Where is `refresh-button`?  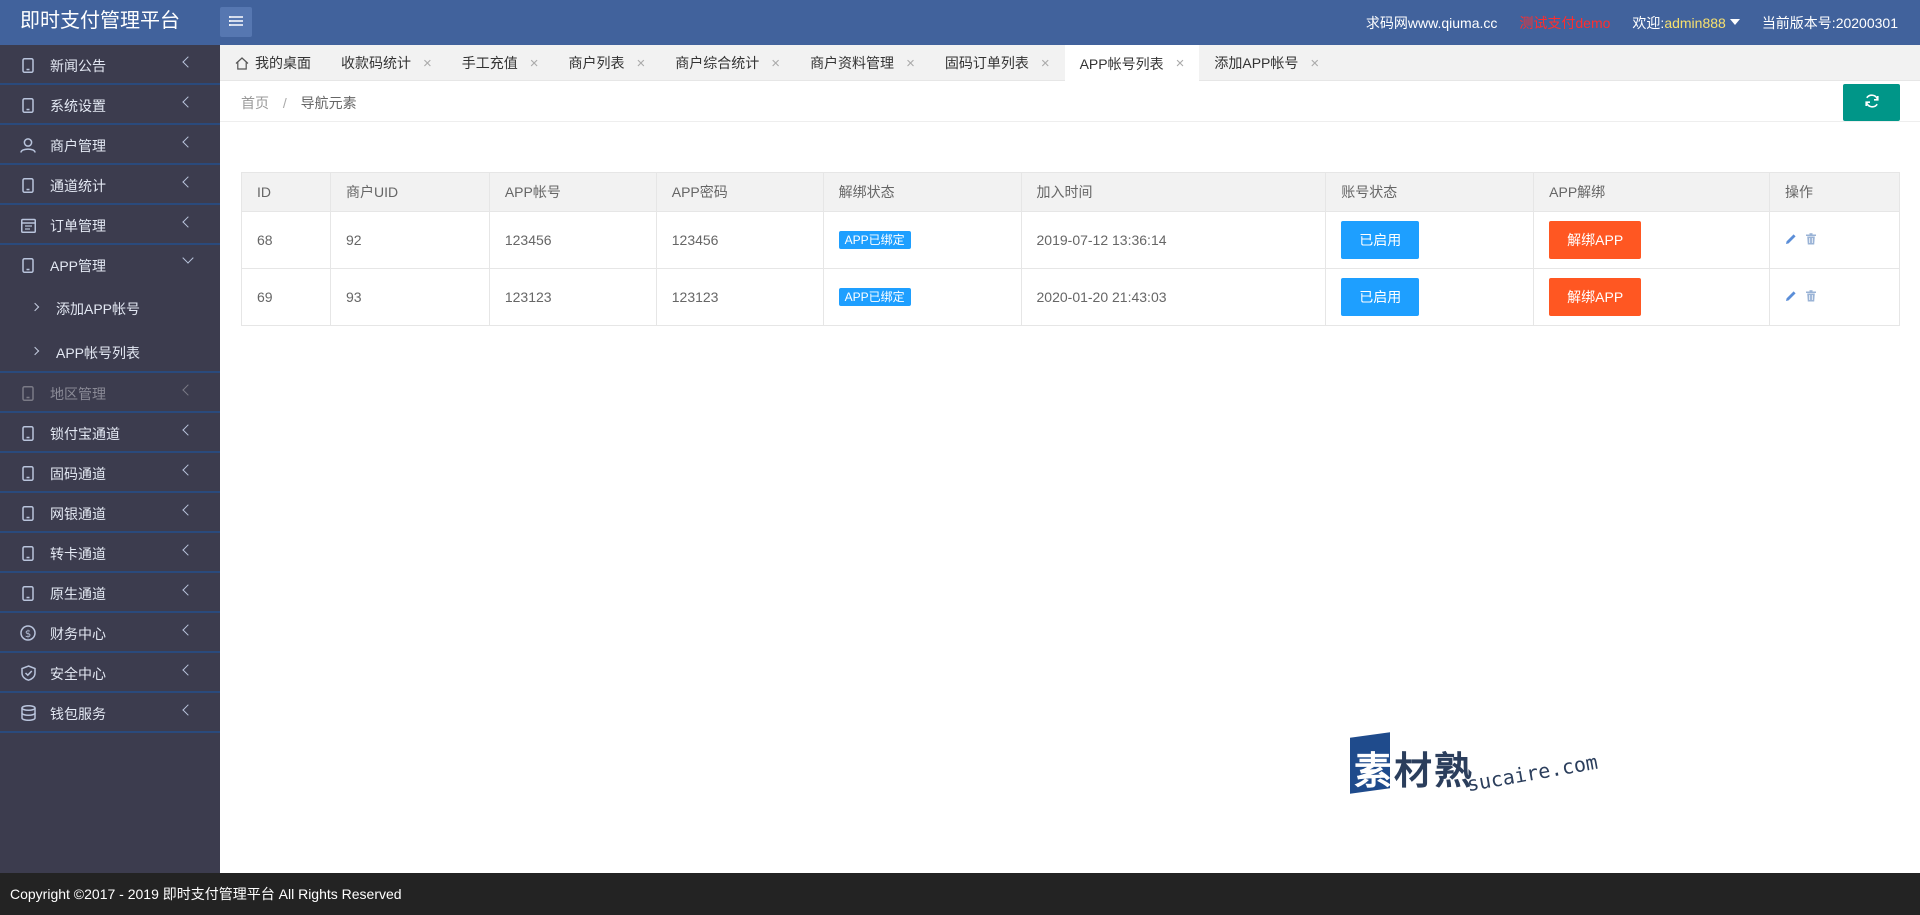
refresh-button is located at coordinates (1871, 102).